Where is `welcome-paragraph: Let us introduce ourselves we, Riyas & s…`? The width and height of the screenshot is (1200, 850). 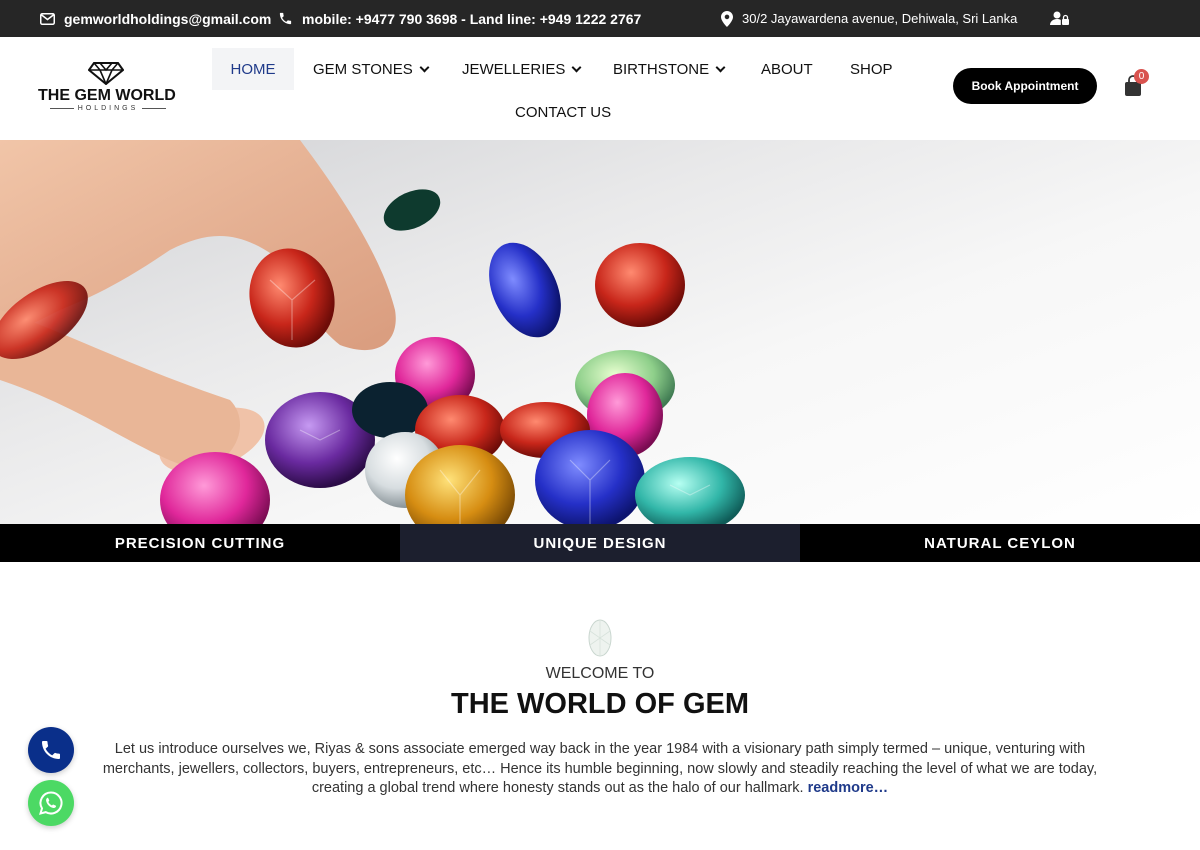 welcome-paragraph: Let us introduce ourselves we, Riyas & s… is located at coordinates (600, 769).